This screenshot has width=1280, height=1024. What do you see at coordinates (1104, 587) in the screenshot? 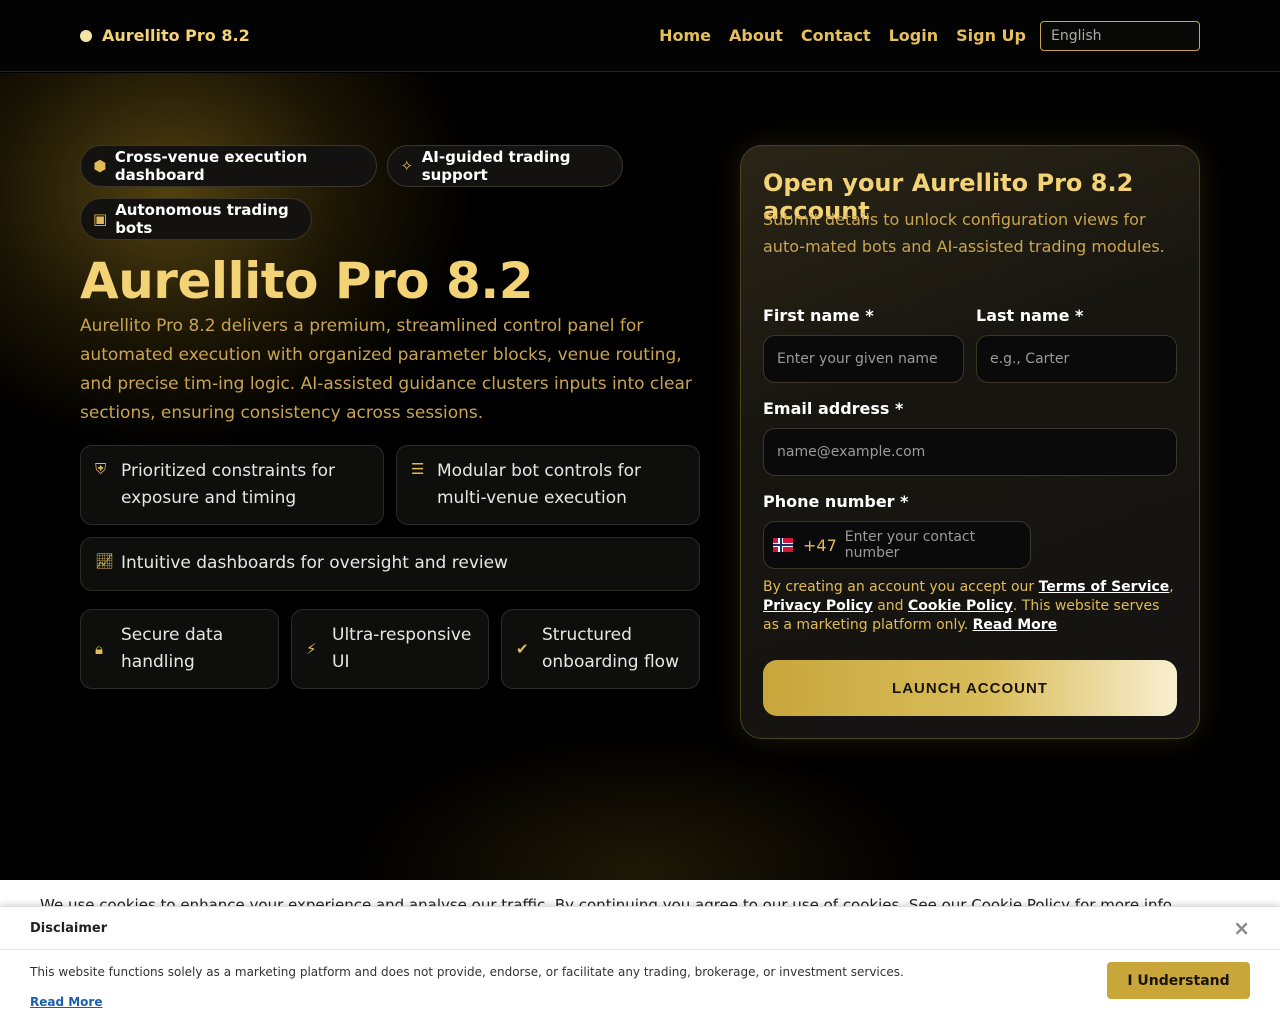
I see `terms-of-service-link: Terms of Service` at bounding box center [1104, 587].